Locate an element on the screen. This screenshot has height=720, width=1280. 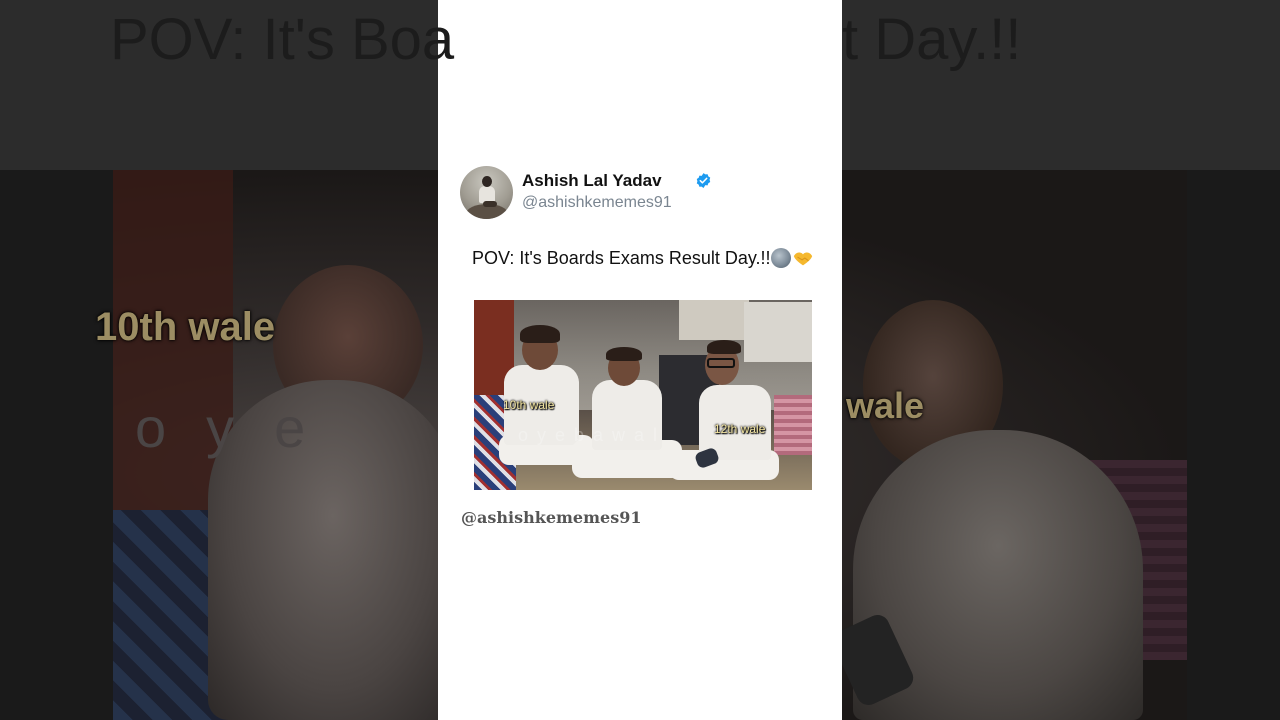
display-name: Ashish Lal Yadav is located at coordinates (592, 181).